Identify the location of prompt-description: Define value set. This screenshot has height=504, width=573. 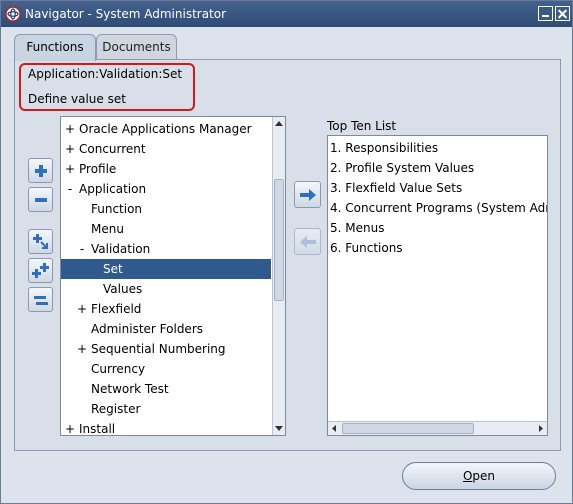
(77, 99).